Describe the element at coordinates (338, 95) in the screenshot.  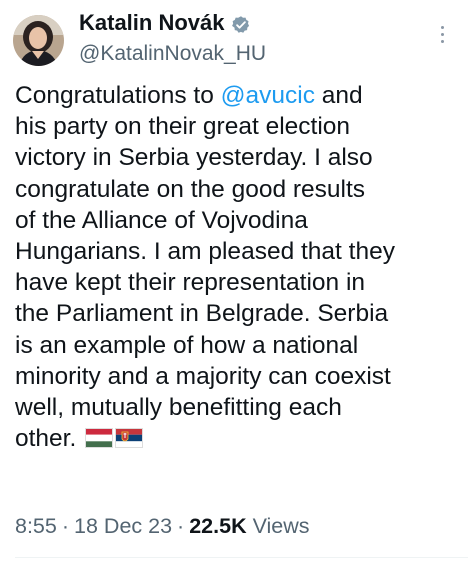
I see `tweet-text-segment: and` at that location.